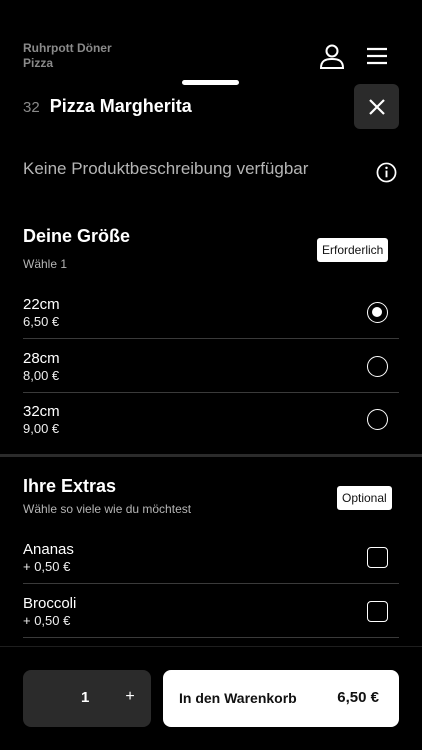  What do you see at coordinates (238, 698) in the screenshot?
I see `add-to-cart-label: In den Warenkorb` at bounding box center [238, 698].